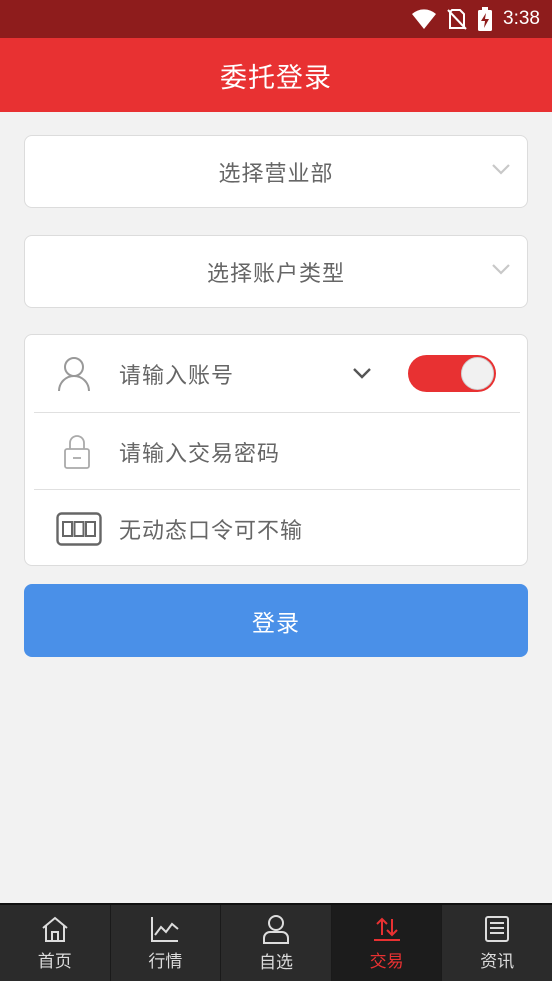 The image size is (552, 981). Describe the element at coordinates (165, 961) in the screenshot. I see `tab-label: 行情` at that location.